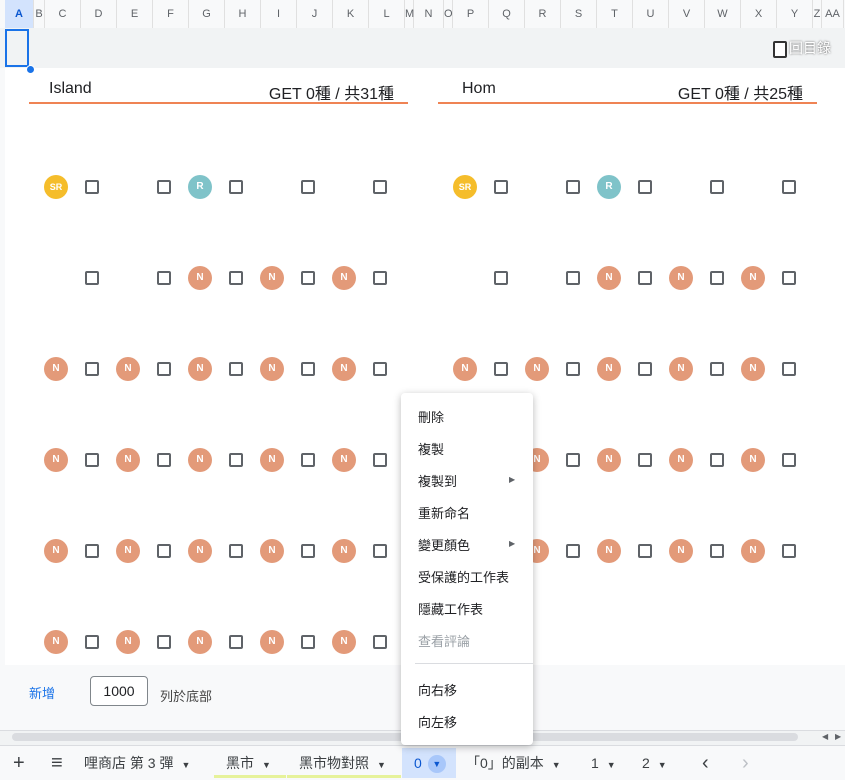  I want to click on add-sheet-icon: +, so click(19, 763).